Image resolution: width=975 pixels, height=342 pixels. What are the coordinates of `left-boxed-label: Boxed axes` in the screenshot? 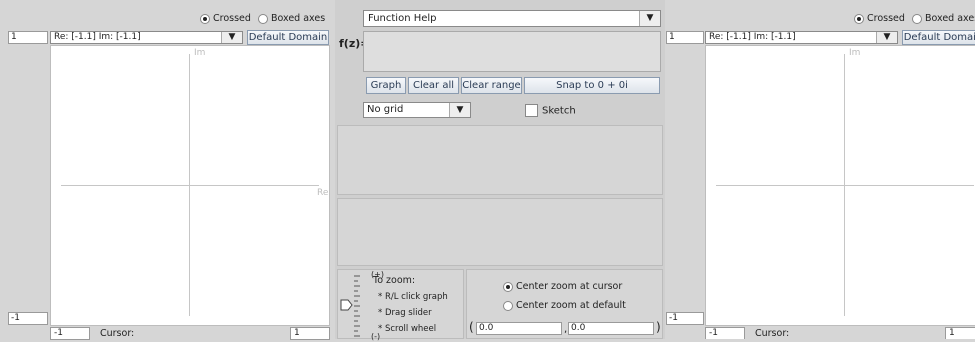 It's located at (298, 18).